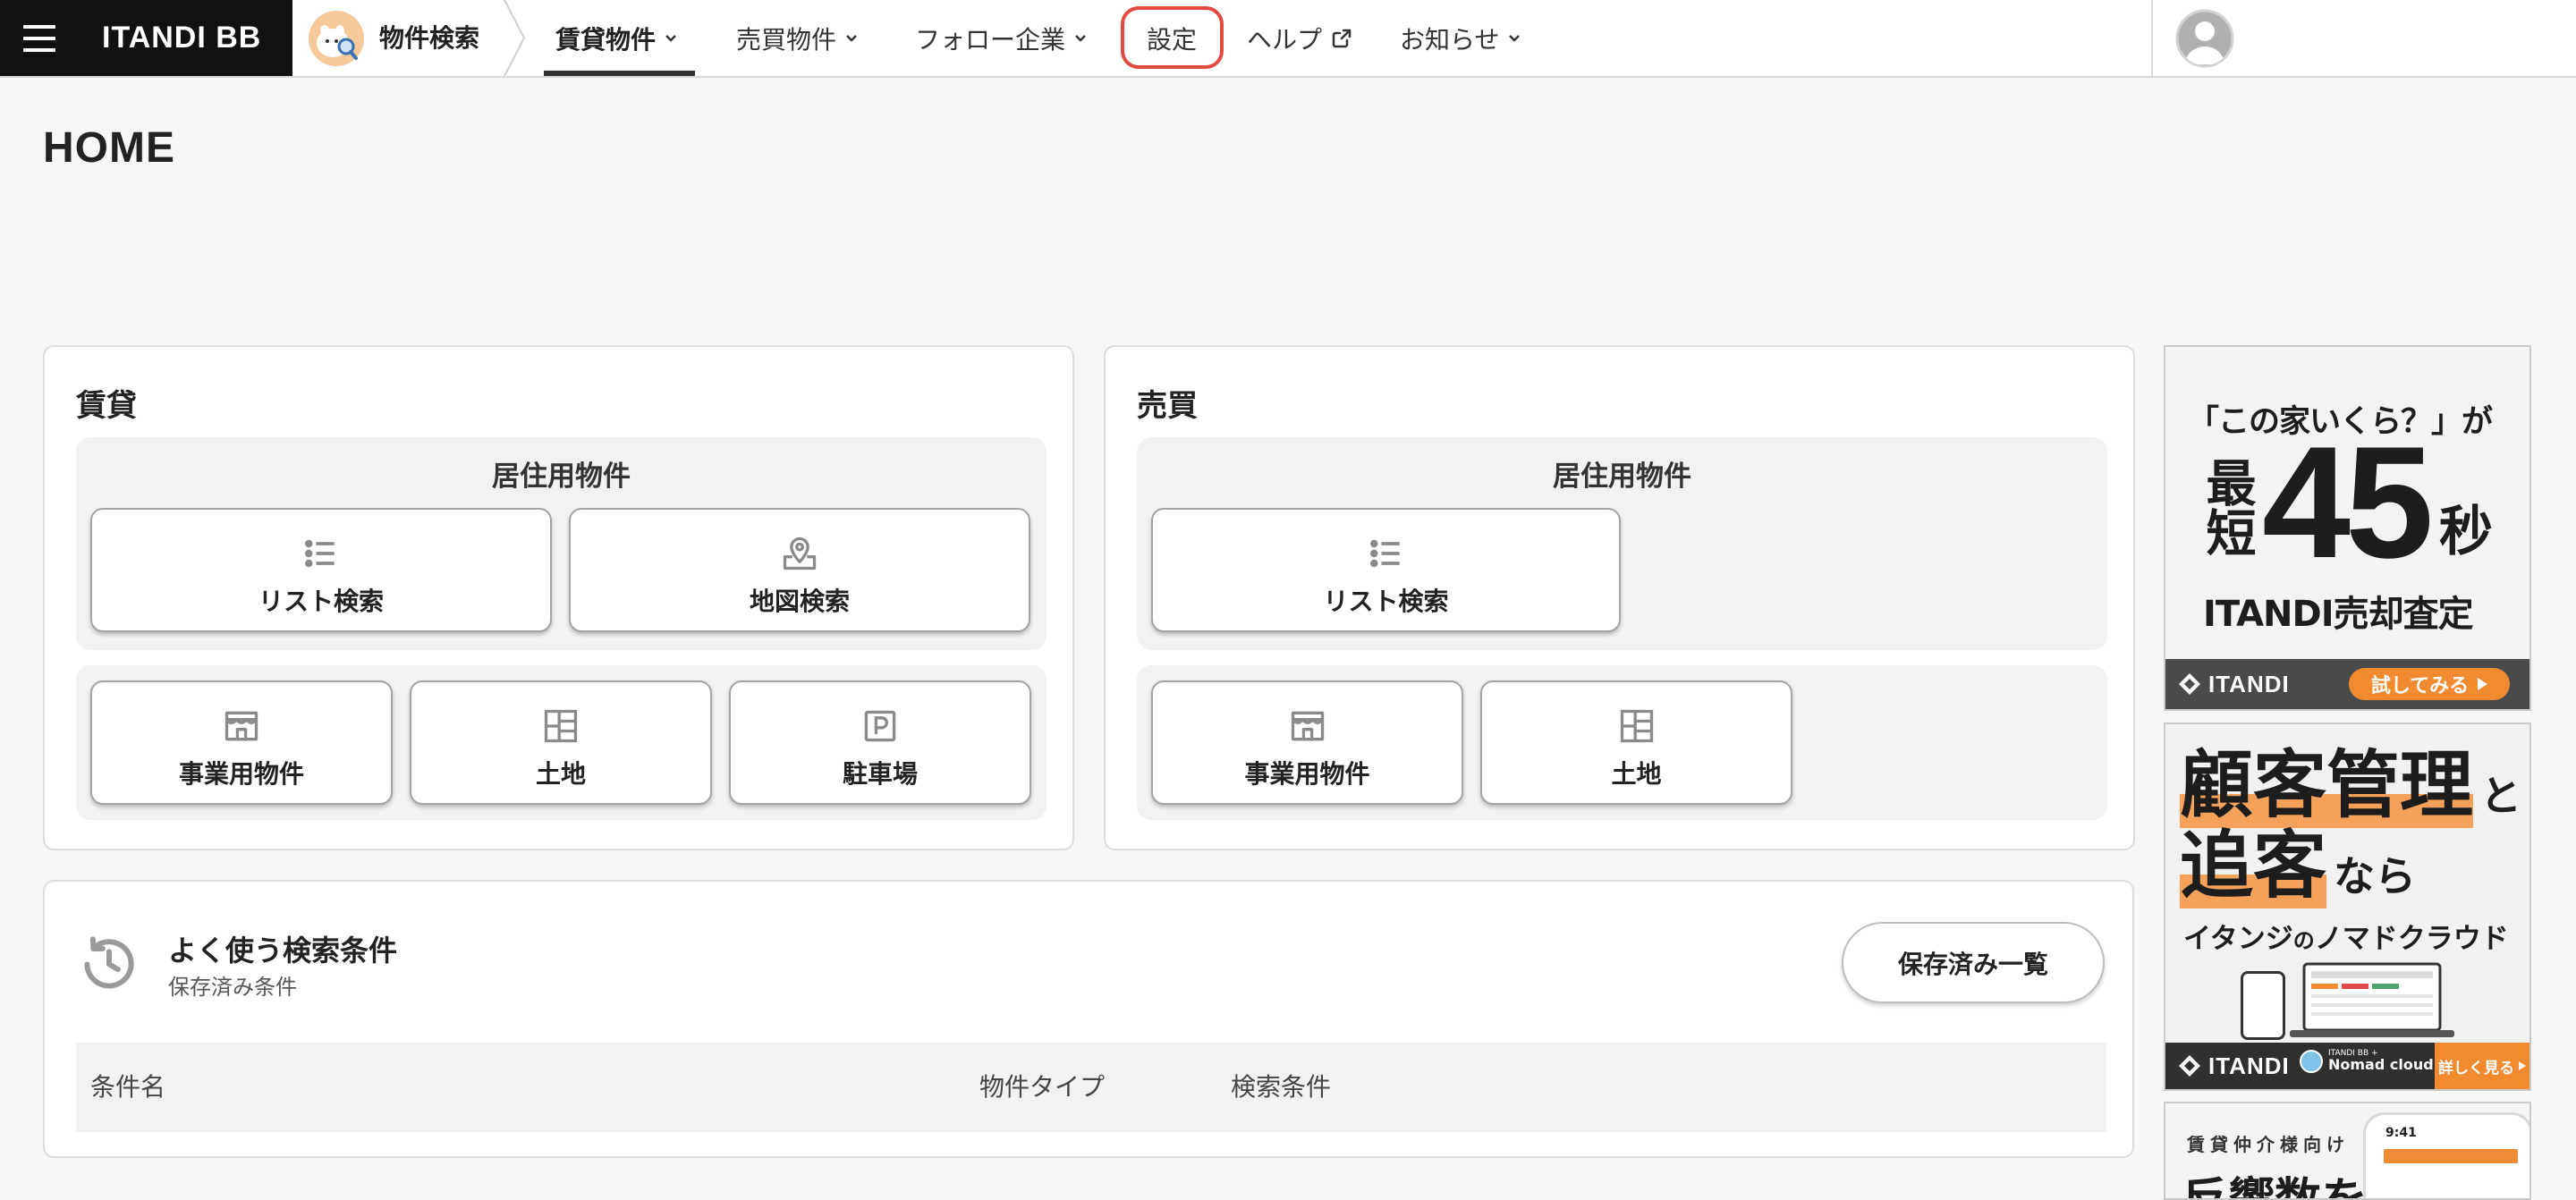 The width and height of the screenshot is (2576, 1200). I want to click on ad-partner-name: Nomad cloud, so click(2381, 1065).